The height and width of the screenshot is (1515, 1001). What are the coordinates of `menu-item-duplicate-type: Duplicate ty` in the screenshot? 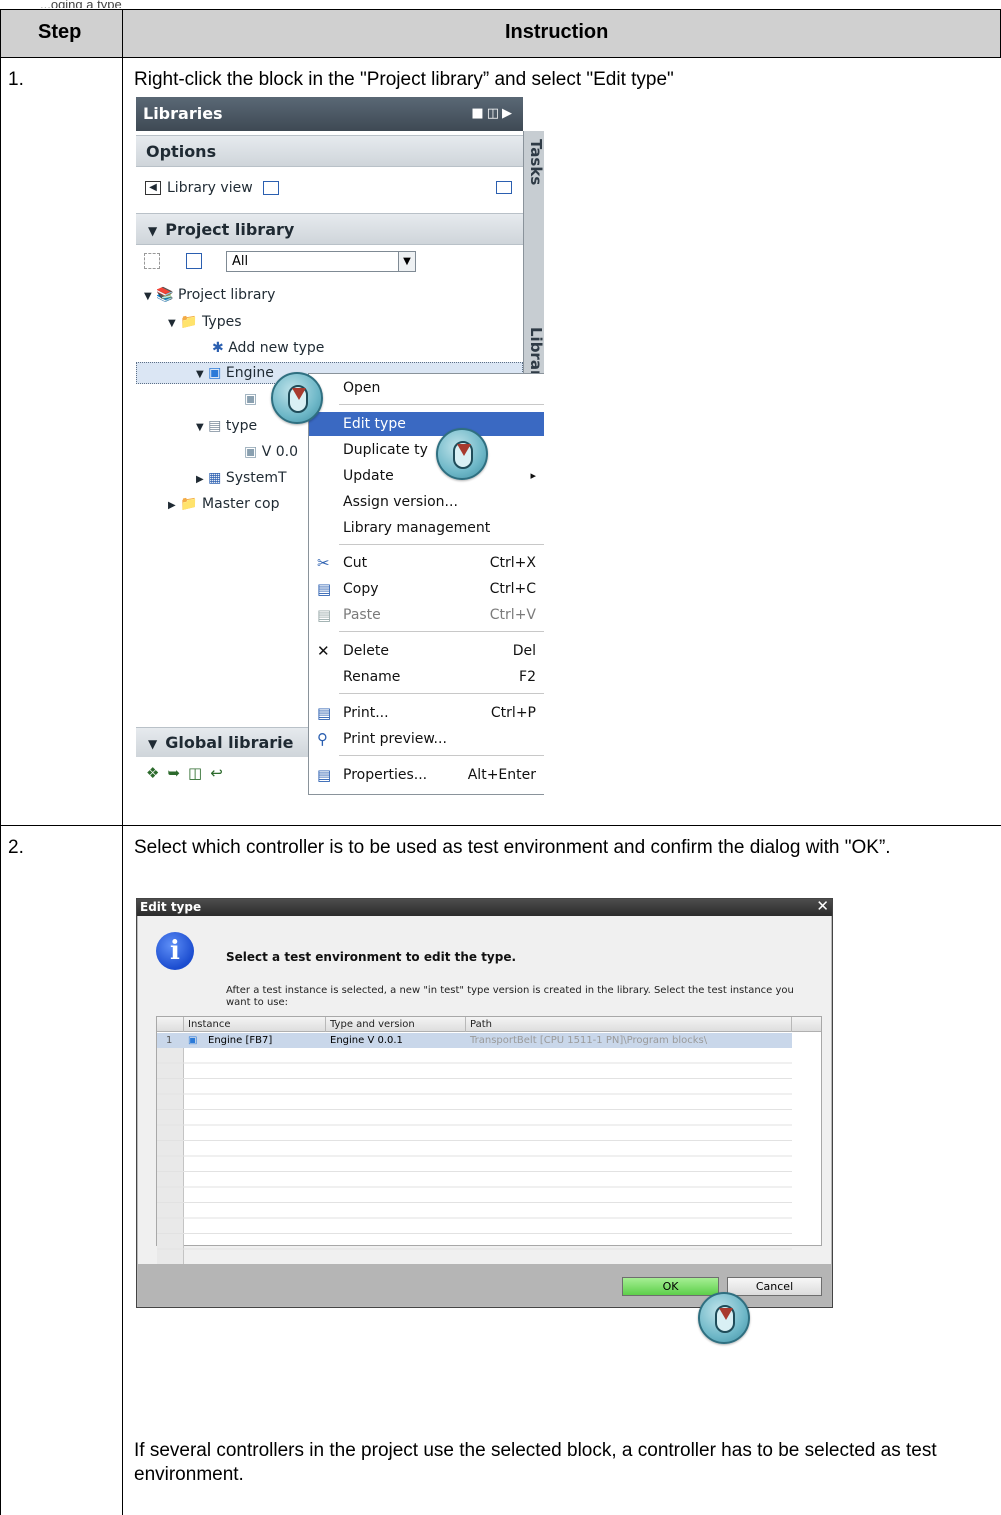 It's located at (426, 450).